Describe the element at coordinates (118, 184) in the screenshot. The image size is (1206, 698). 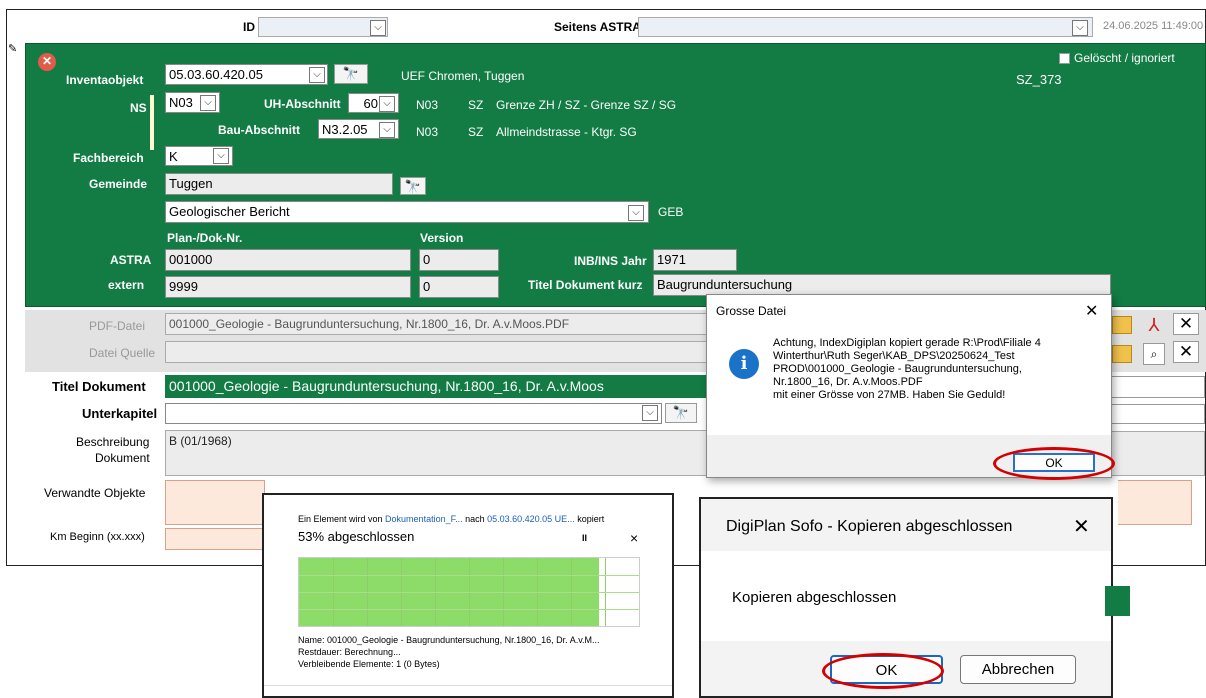
I see `gemeinde-label: Gemeinde` at that location.